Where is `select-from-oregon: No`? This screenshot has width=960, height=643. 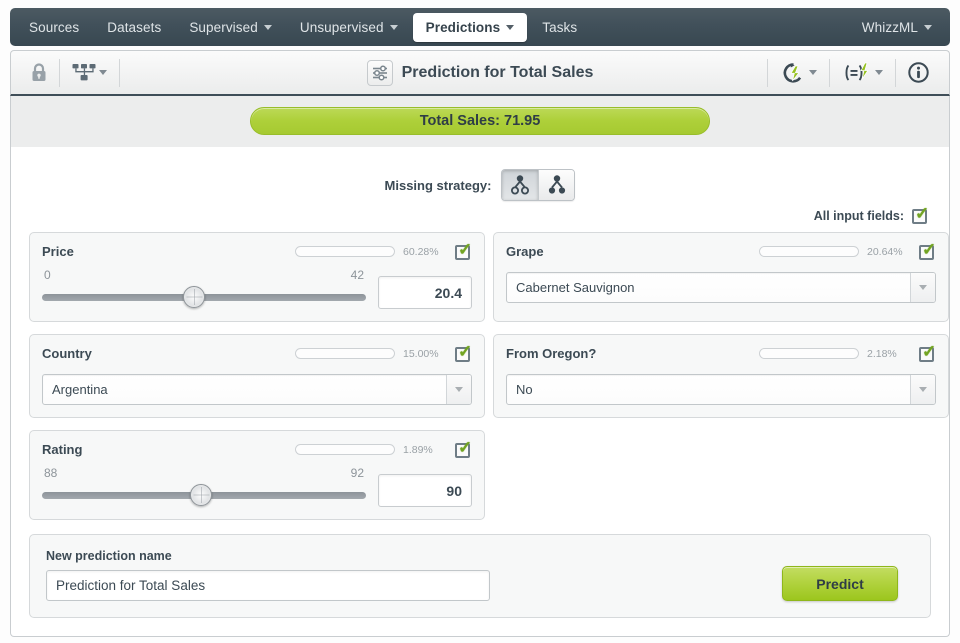 select-from-oregon: No is located at coordinates (721, 389).